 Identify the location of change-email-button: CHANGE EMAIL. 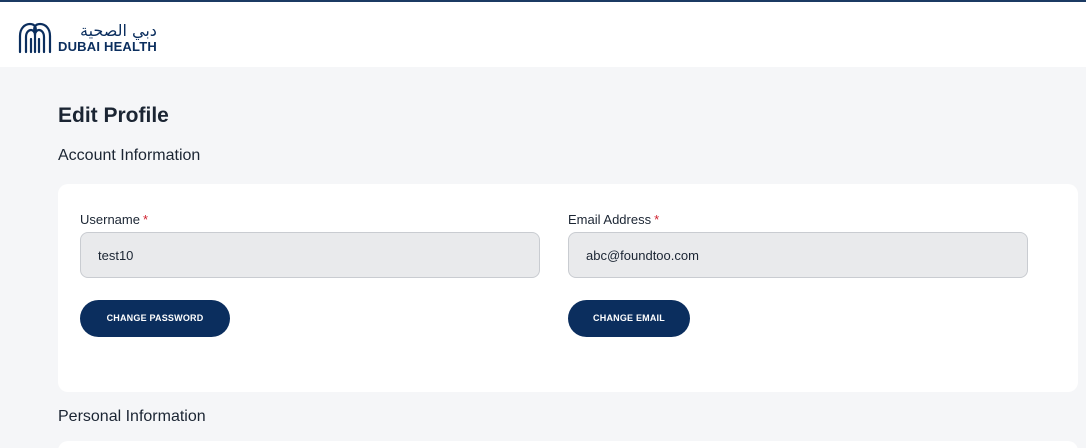
(629, 318).